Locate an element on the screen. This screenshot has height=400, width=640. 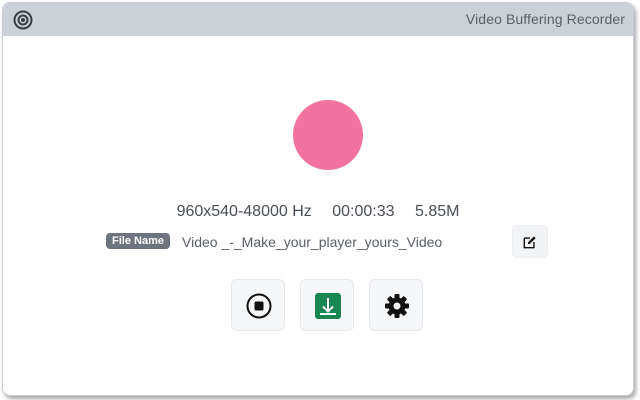
record-target-icon is located at coordinates (23, 20).